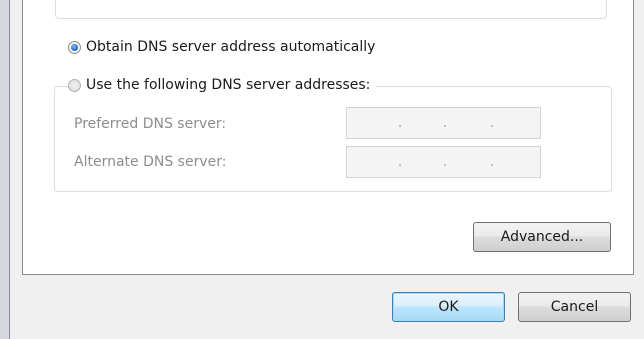 The image size is (644, 339). What do you see at coordinates (228, 85) in the screenshot?
I see `use-following-dns-label: Use the following DNS server addresses:` at bounding box center [228, 85].